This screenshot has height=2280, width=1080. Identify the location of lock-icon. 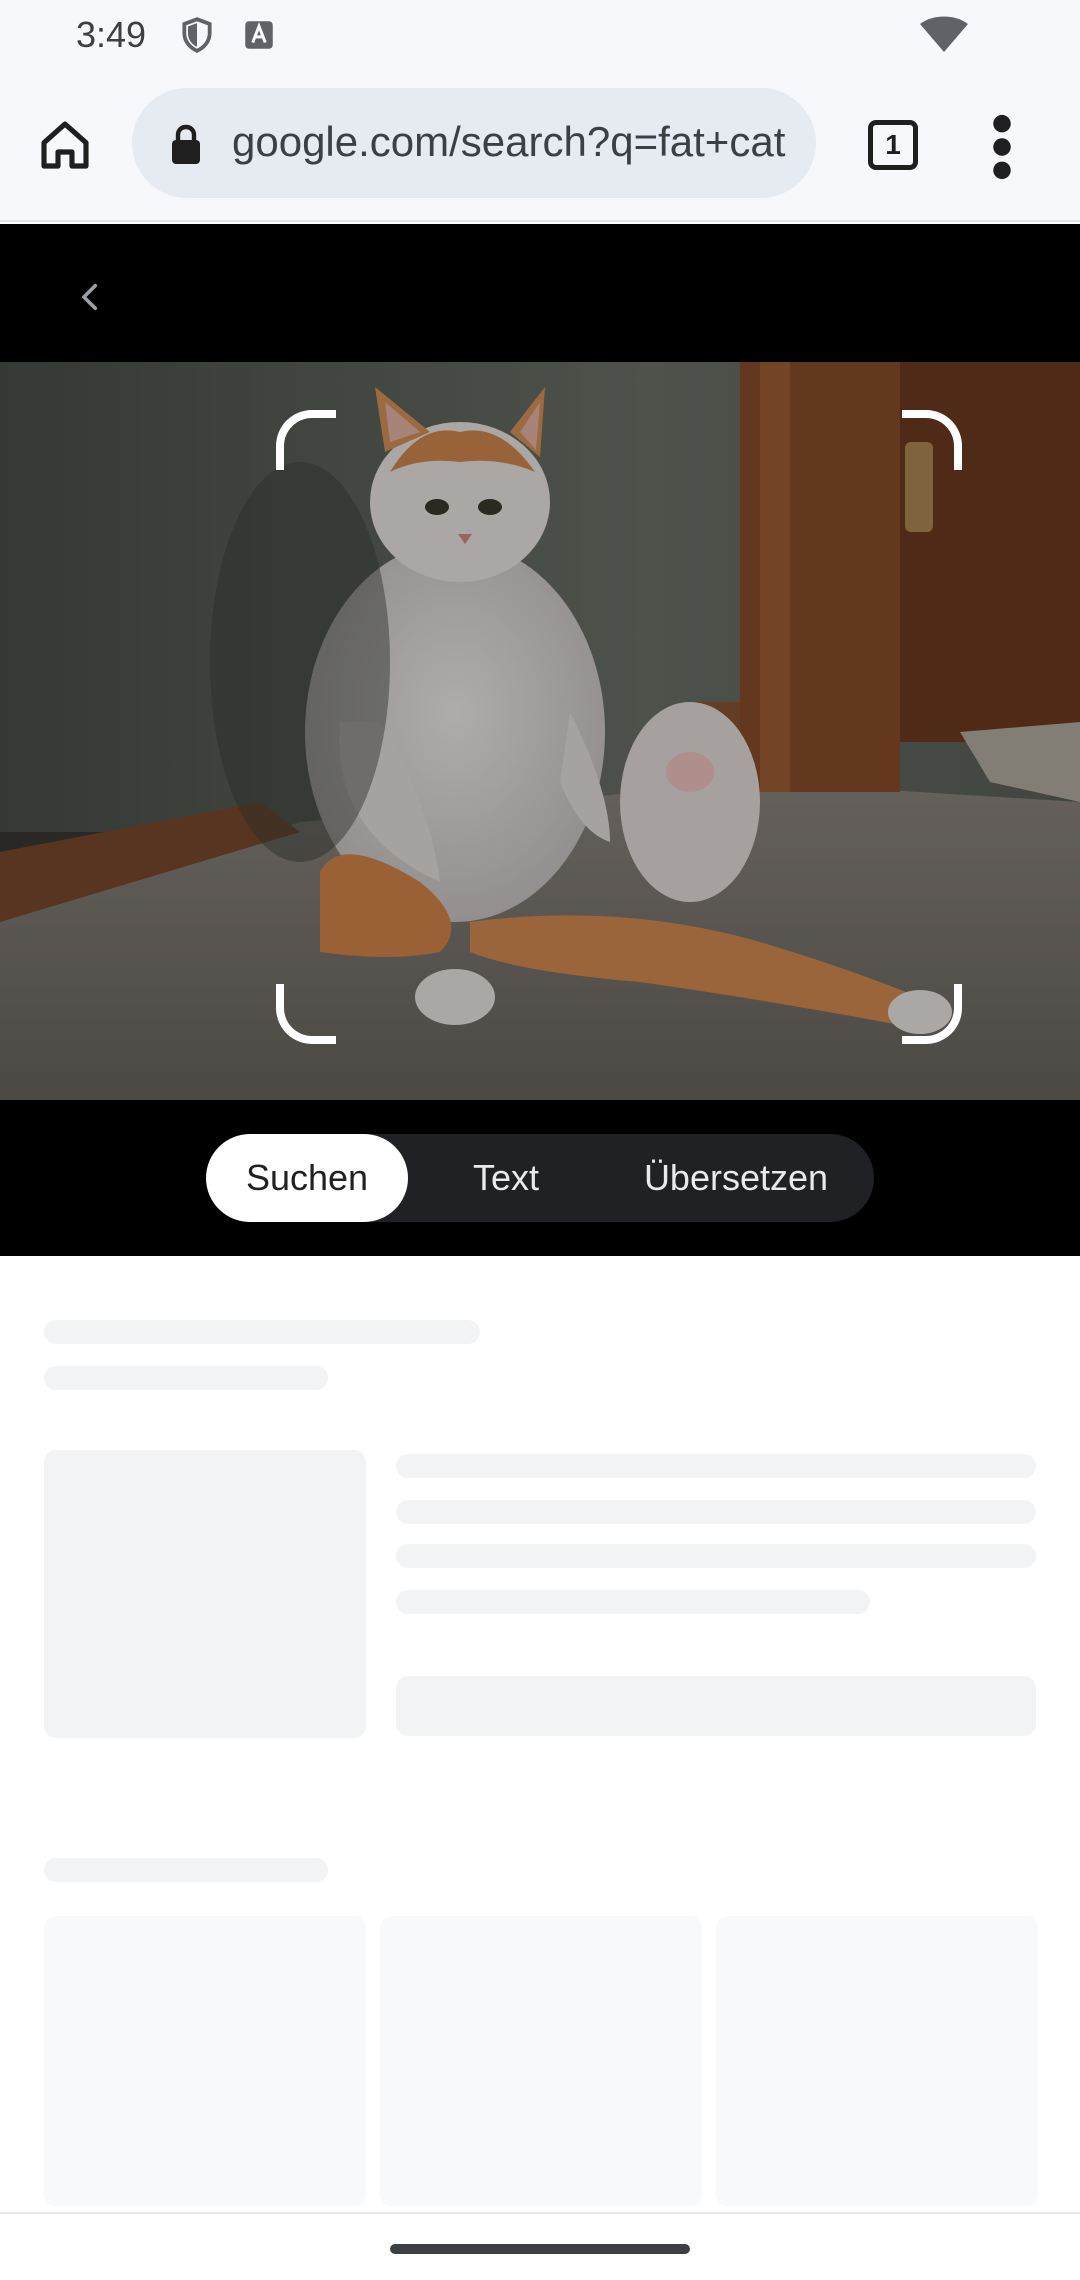
(186, 144).